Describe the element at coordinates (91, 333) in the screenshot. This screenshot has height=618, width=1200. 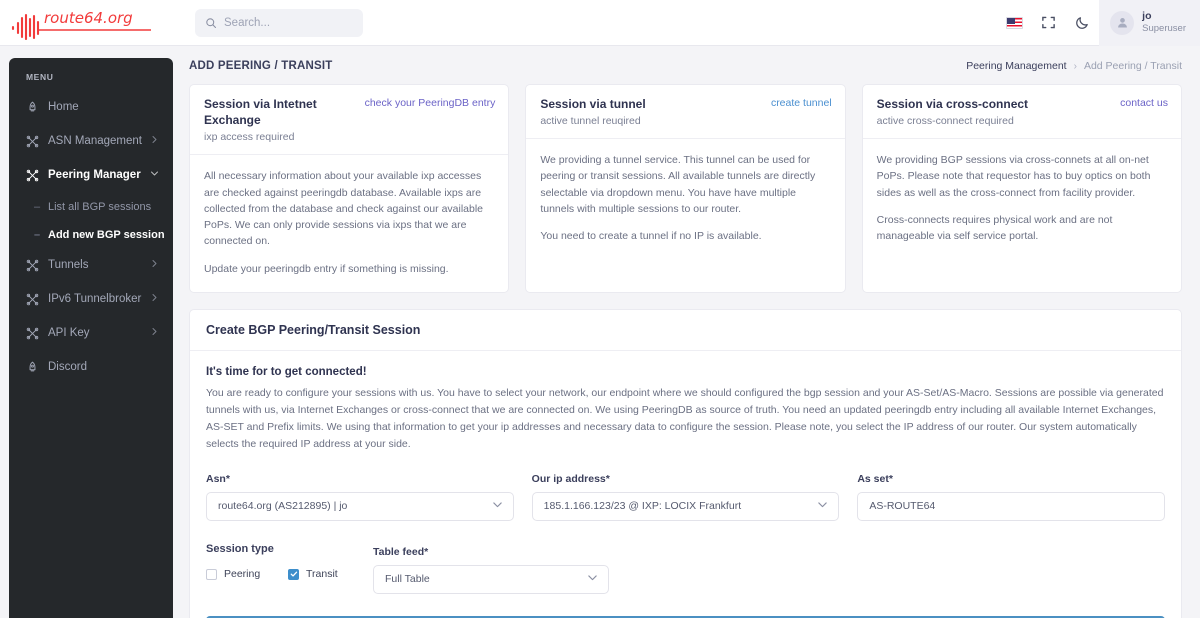
I see `sidebar-item-api-key: API Key` at that location.